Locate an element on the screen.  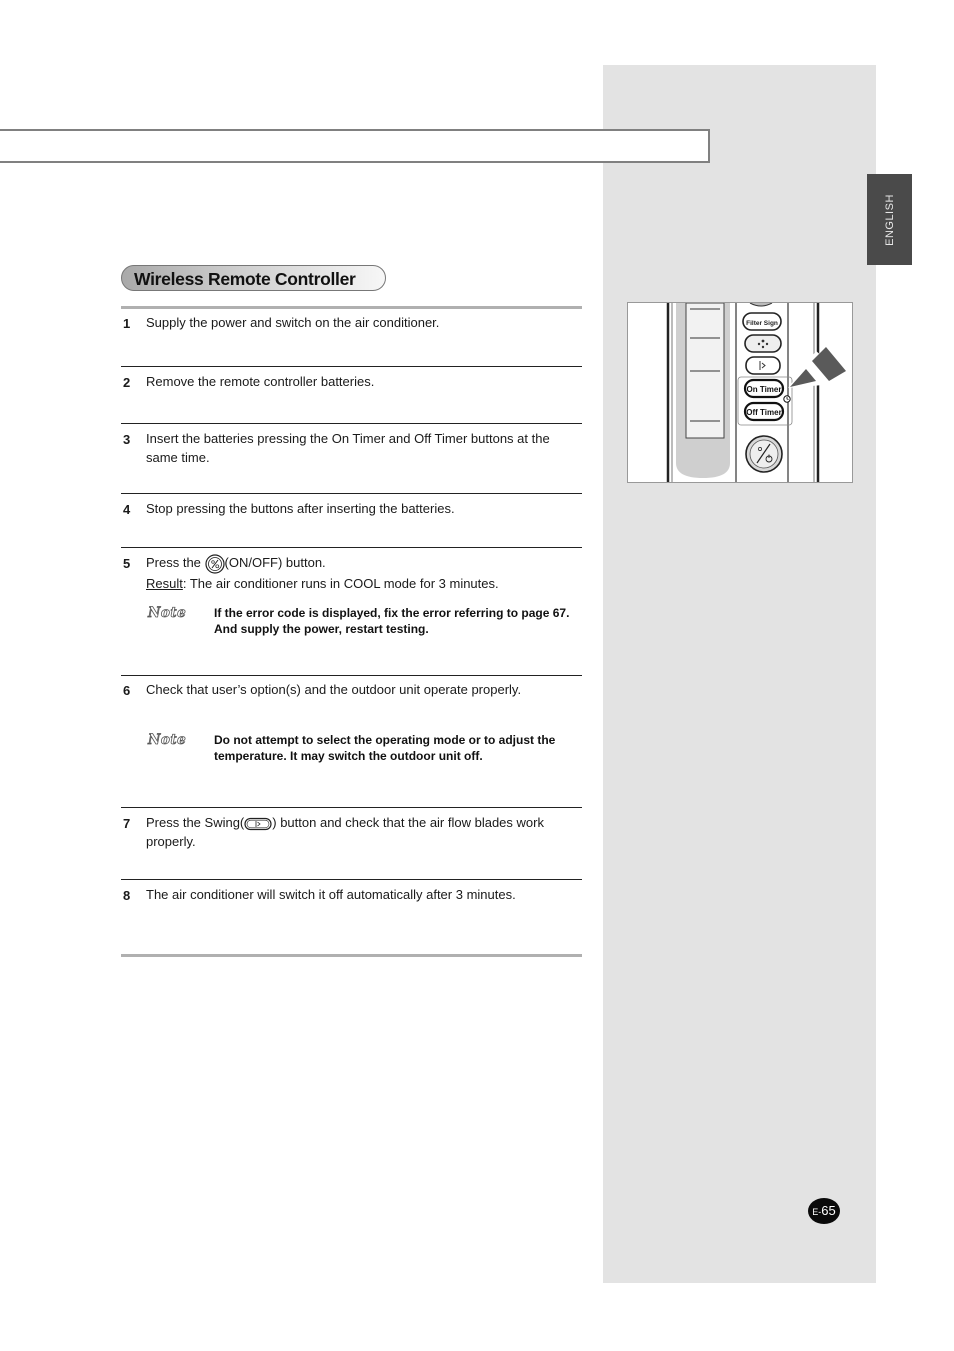
section-title: Wireless Remote Controller is located at coordinates (253, 278).